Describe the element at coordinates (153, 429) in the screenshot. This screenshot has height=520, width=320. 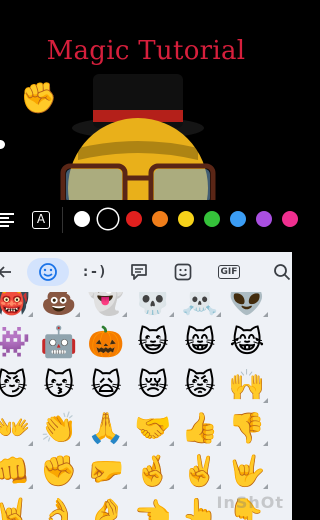
I see `emoji-key: 🤝` at that location.